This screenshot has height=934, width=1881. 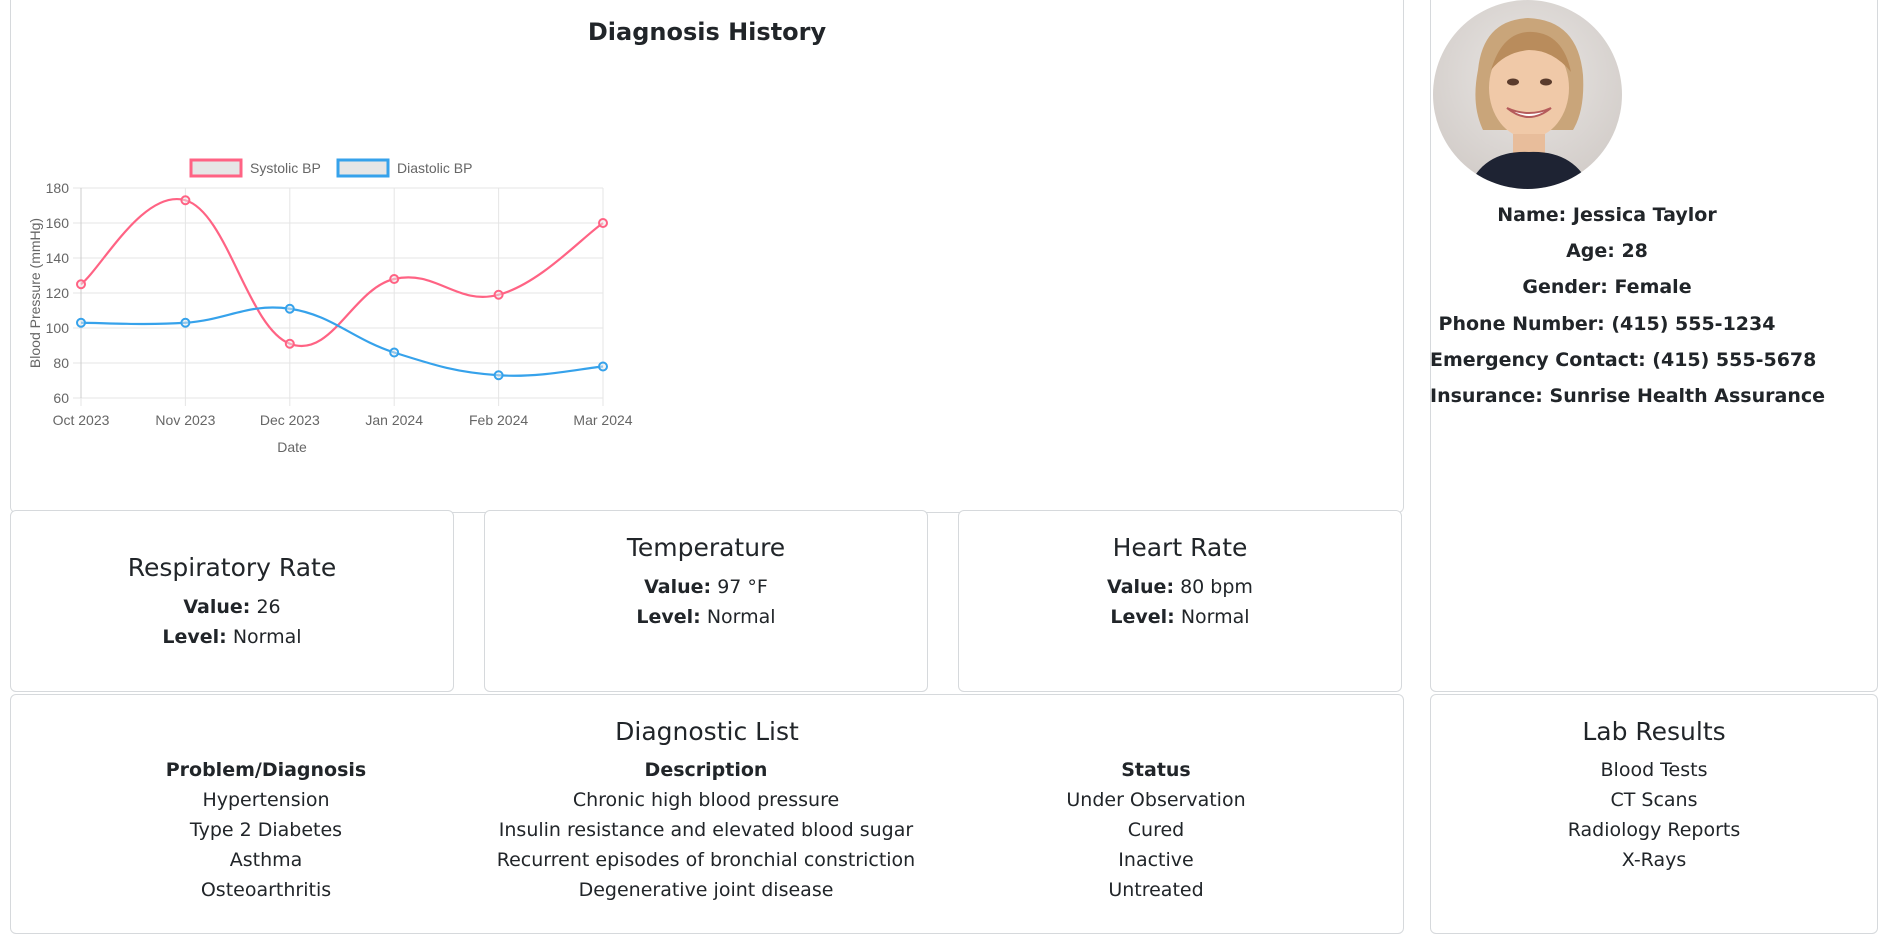 I want to click on patient-phone: Phone Number: (415) 555-1234, so click(x=1607, y=324).